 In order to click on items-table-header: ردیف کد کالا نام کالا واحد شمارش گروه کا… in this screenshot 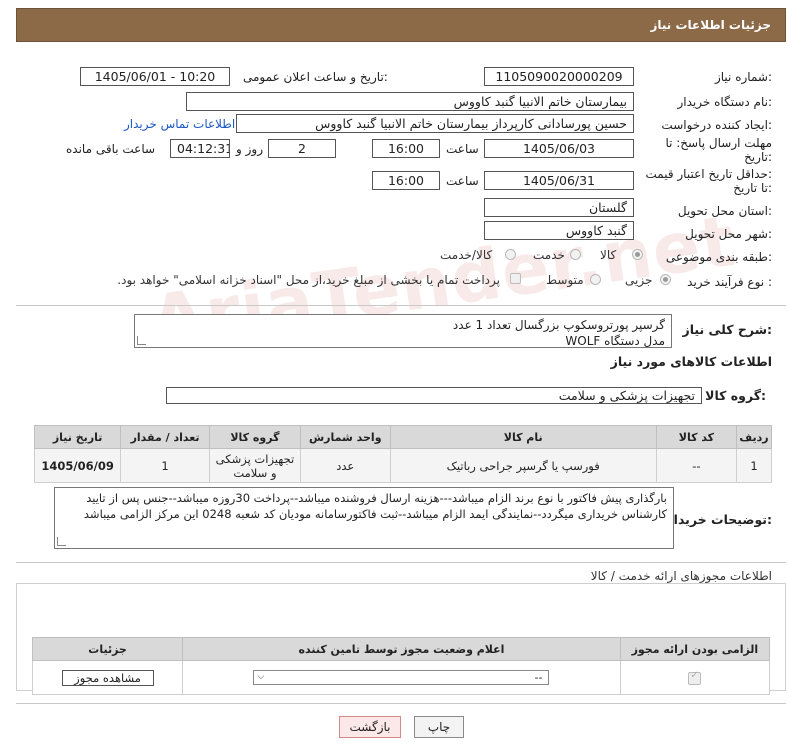, I will do `click(402, 437)`.